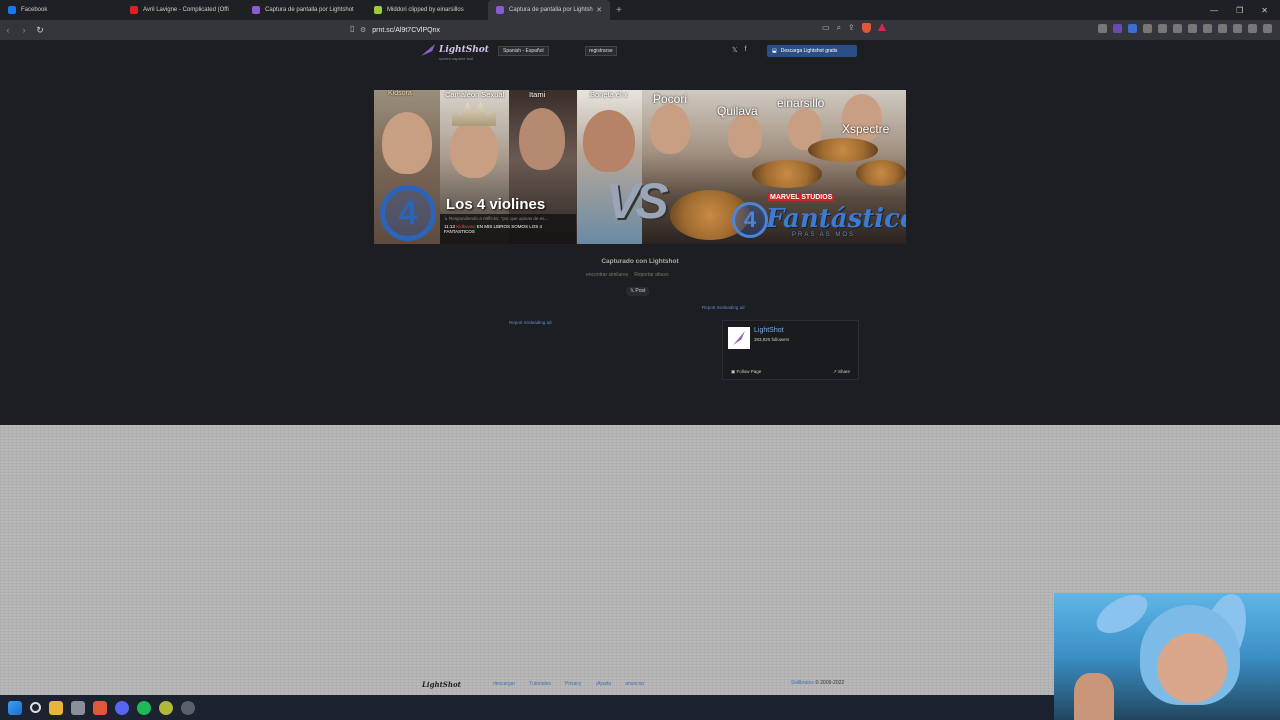  What do you see at coordinates (640, 261) in the screenshot?
I see `captured-label: Capturado con Lightshot` at bounding box center [640, 261].